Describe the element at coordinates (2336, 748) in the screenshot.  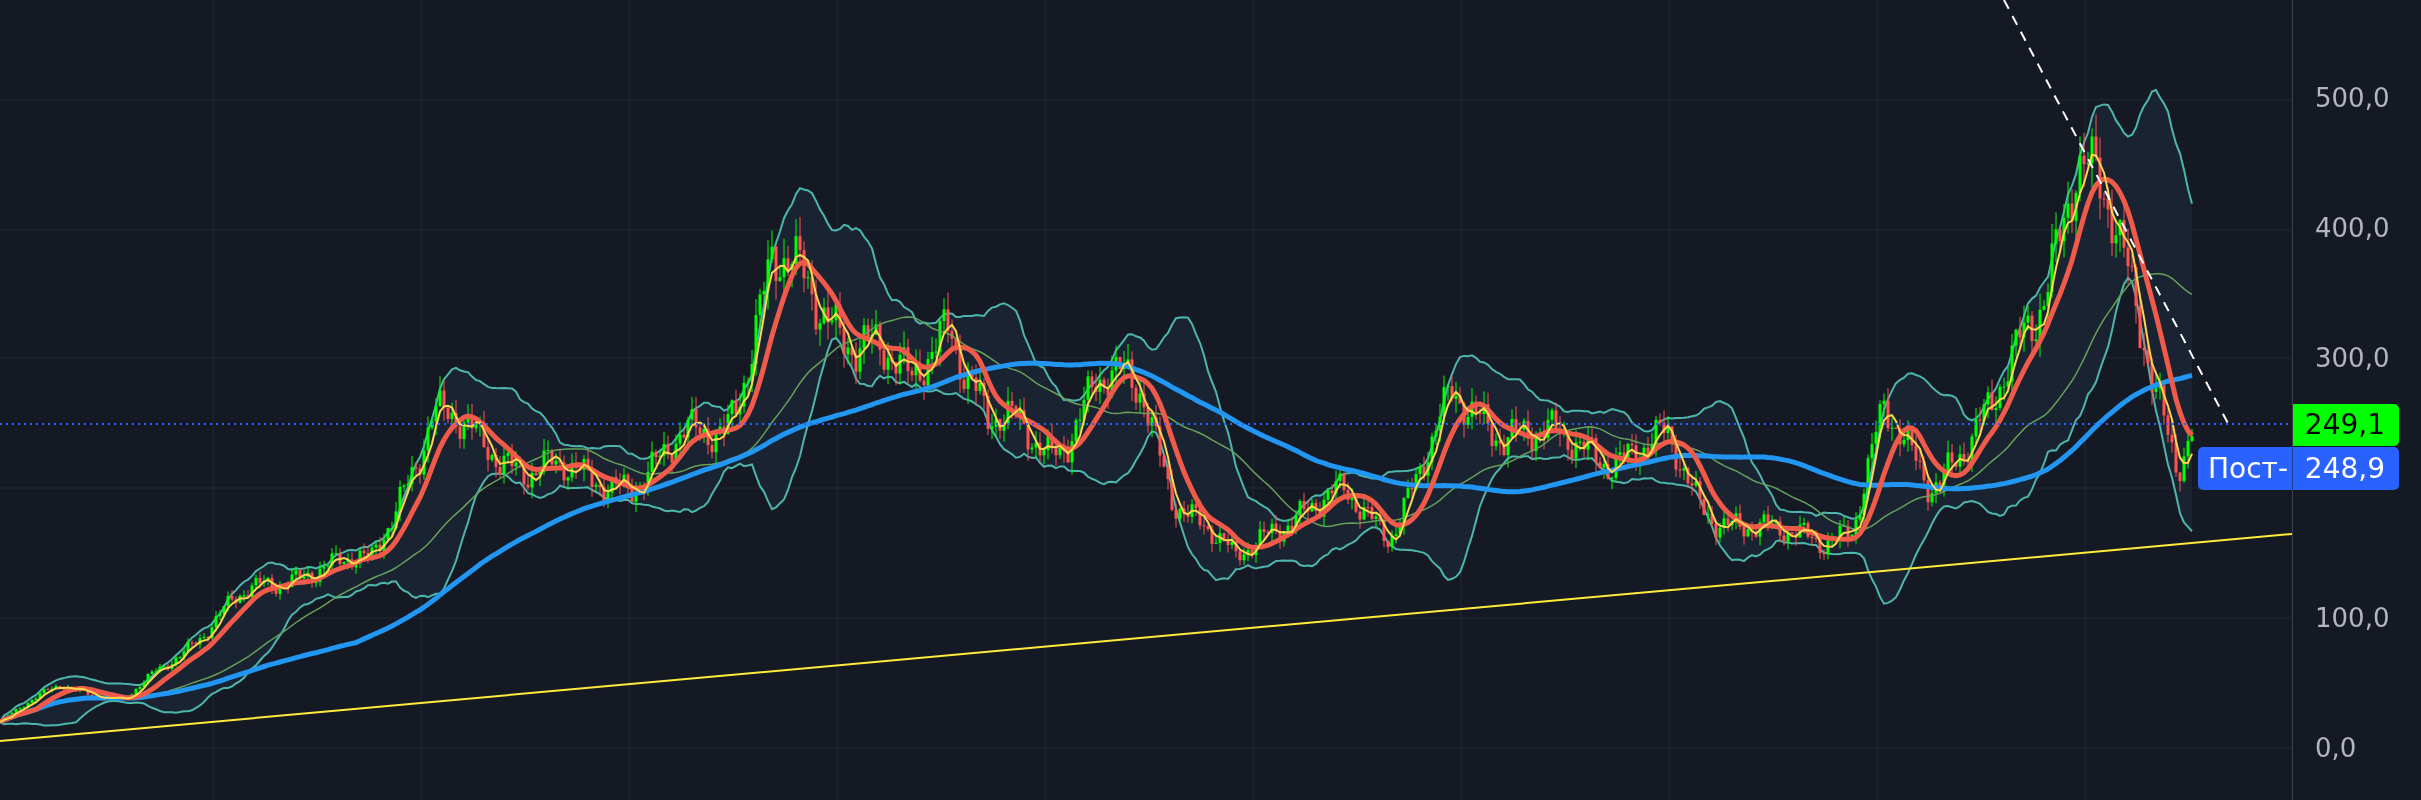
I see `price-axis-label: 0,0` at that location.